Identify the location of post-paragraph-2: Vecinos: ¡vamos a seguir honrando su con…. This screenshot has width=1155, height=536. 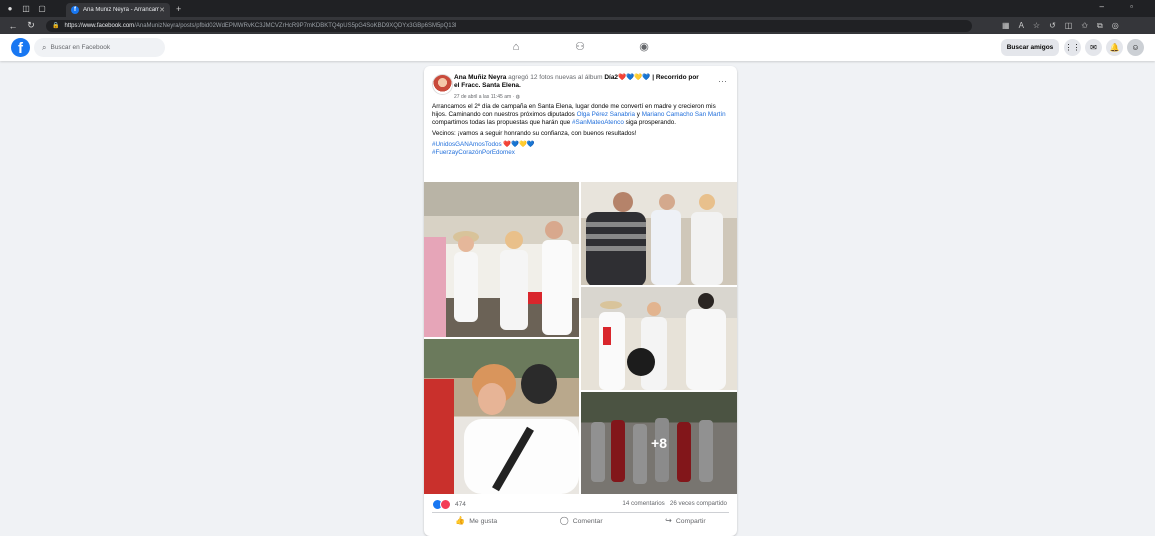
(534, 133).